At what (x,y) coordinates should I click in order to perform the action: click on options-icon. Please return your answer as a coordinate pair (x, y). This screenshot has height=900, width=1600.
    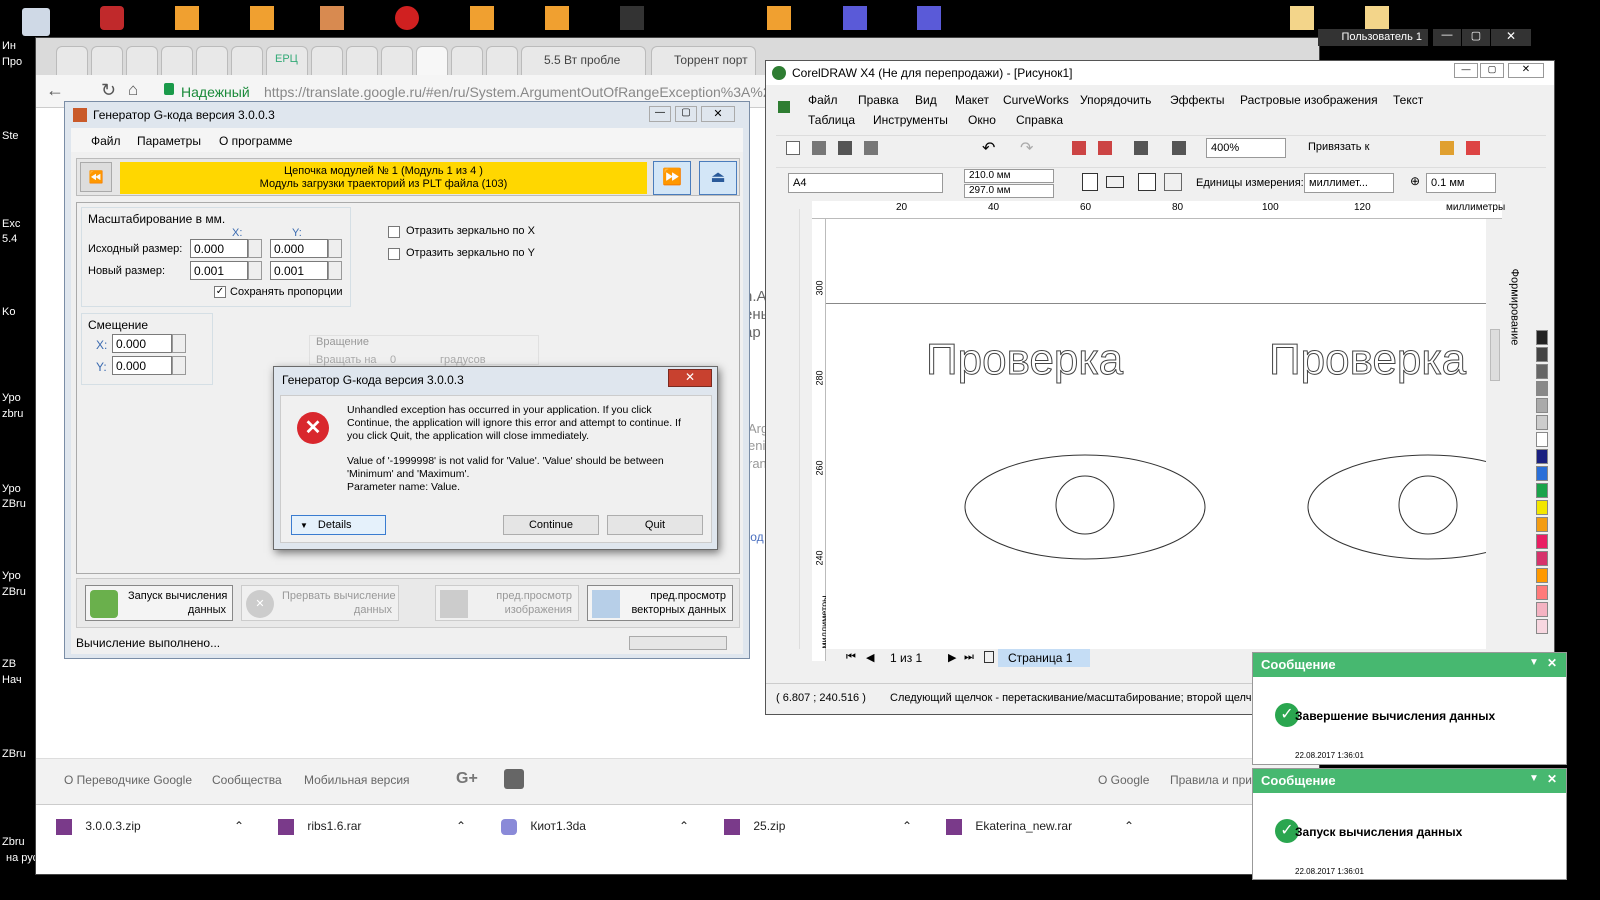
    Looking at the image, I should click on (1447, 148).